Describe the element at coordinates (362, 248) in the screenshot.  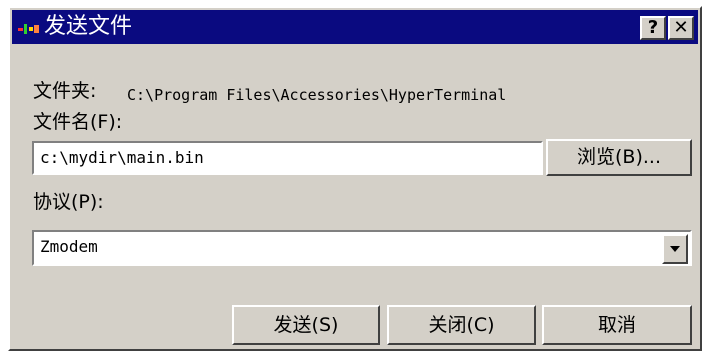
I see `protocol-select: Zmodem` at that location.